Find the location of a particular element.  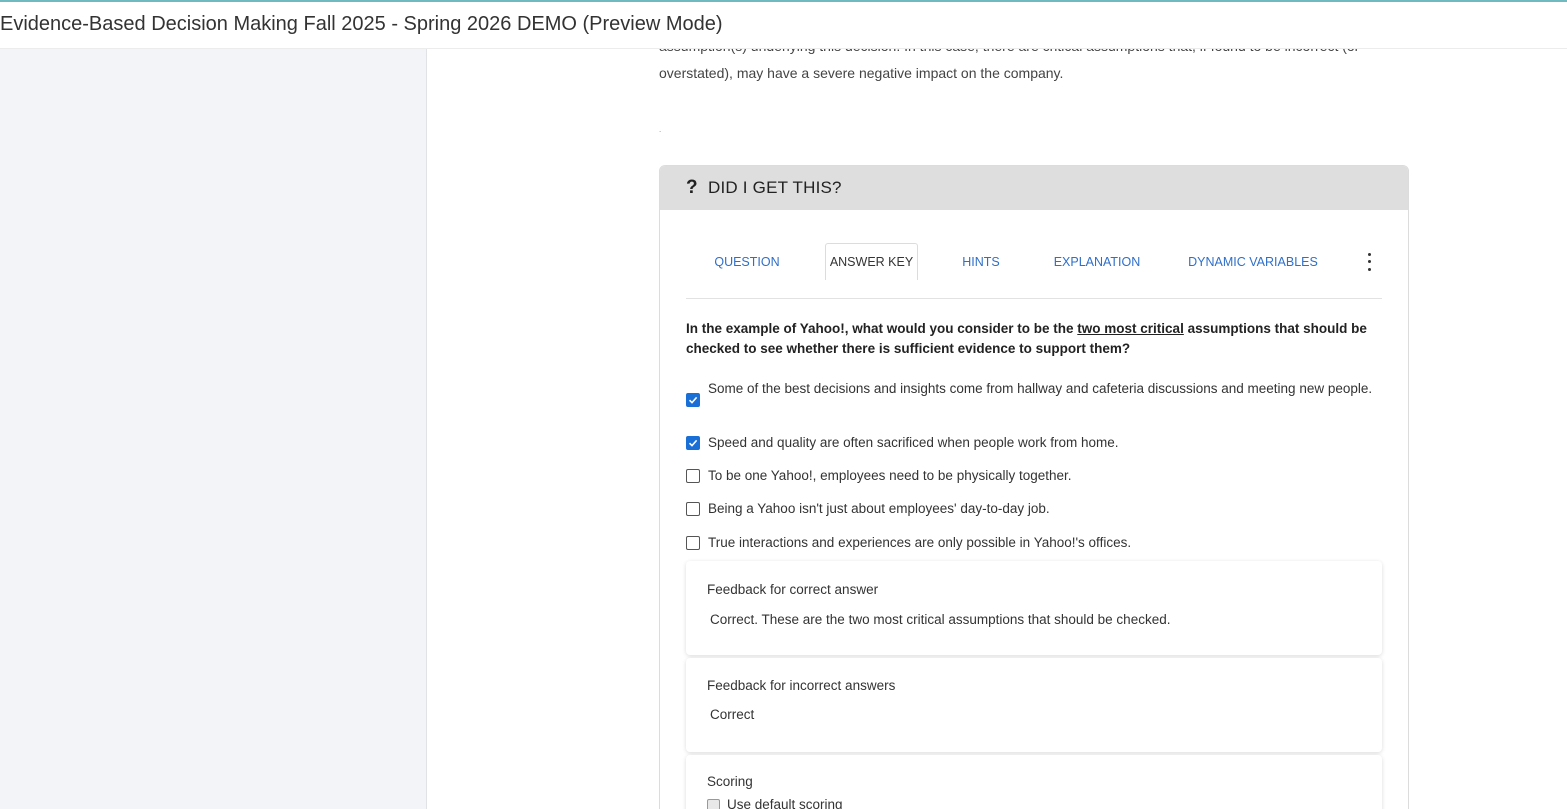

card-header: ? DID I GET THIS? is located at coordinates (1034, 188).